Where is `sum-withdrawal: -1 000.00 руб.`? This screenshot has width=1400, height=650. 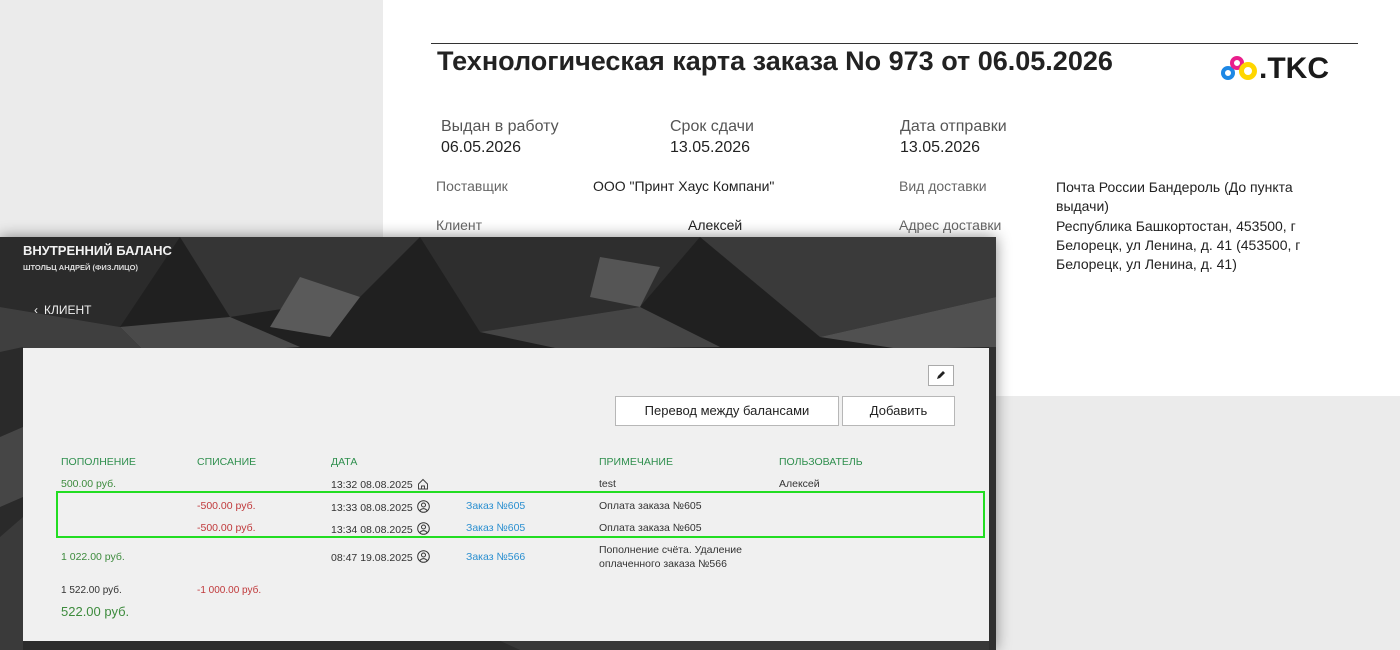
sum-withdrawal: -1 000.00 руб. is located at coordinates (229, 590).